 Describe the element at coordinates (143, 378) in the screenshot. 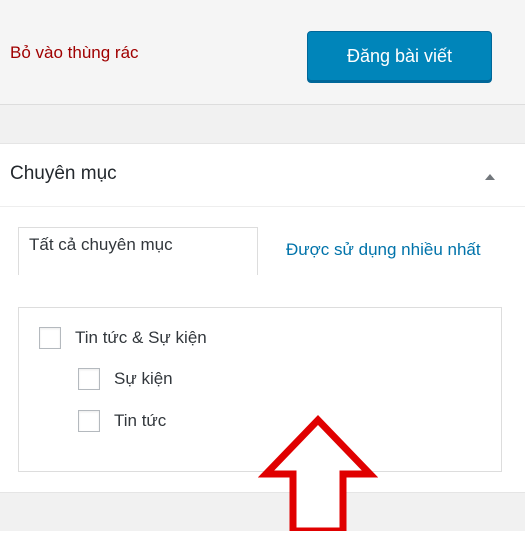

I see `category-label: Sự kiện` at that location.